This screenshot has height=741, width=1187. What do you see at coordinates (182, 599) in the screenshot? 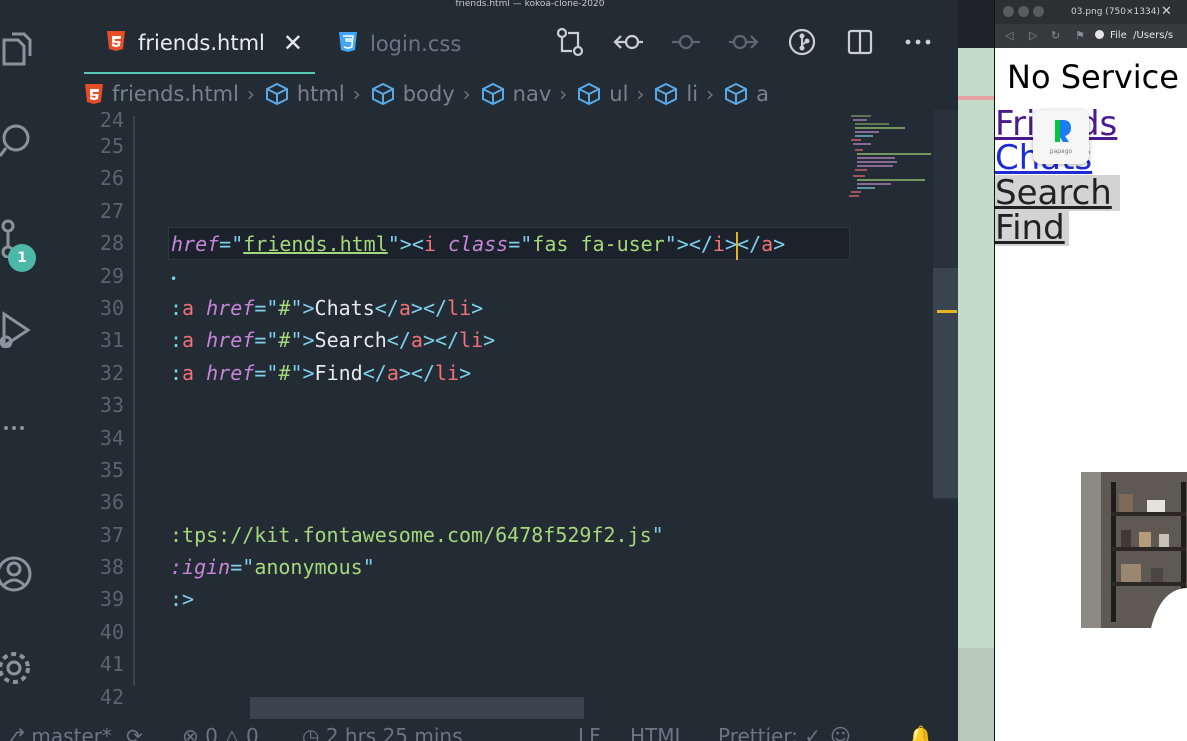
I see `code-line-39: :>` at bounding box center [182, 599].